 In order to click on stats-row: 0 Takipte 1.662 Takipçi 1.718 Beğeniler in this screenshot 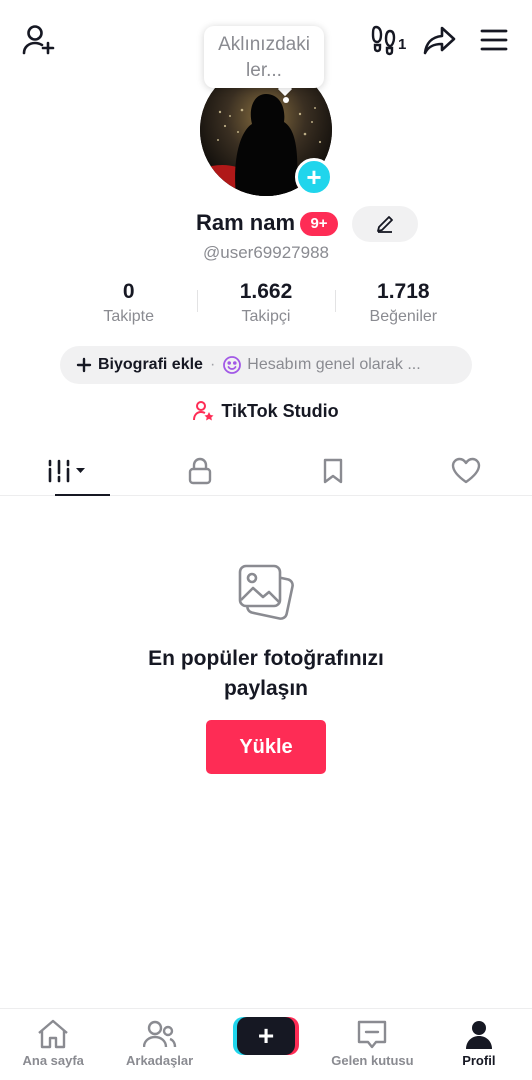, I will do `click(266, 303)`.